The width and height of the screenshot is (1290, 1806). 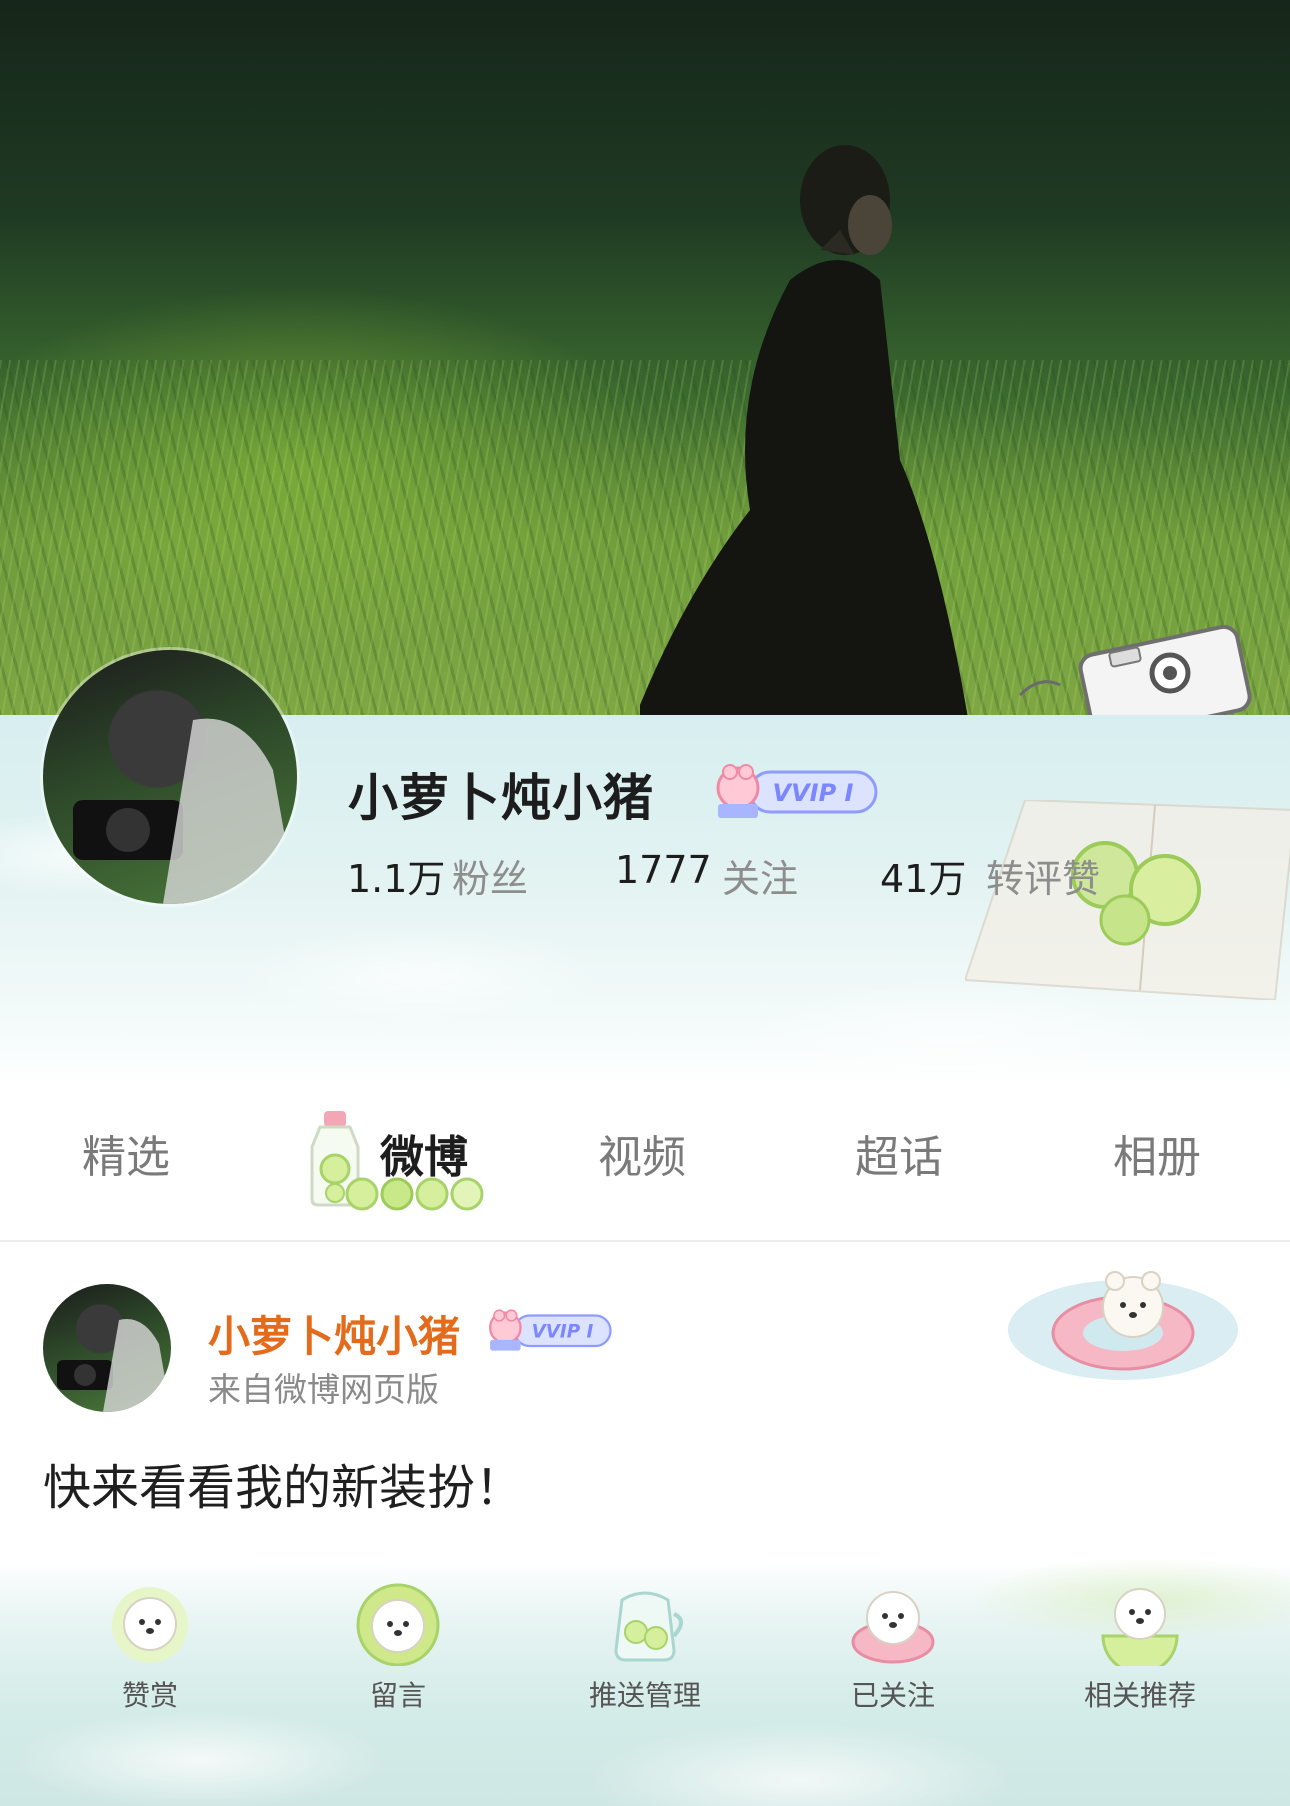 I want to click on profile-tabs: 精选 微博 视频 超话 相册, so click(x=645, y=1162).